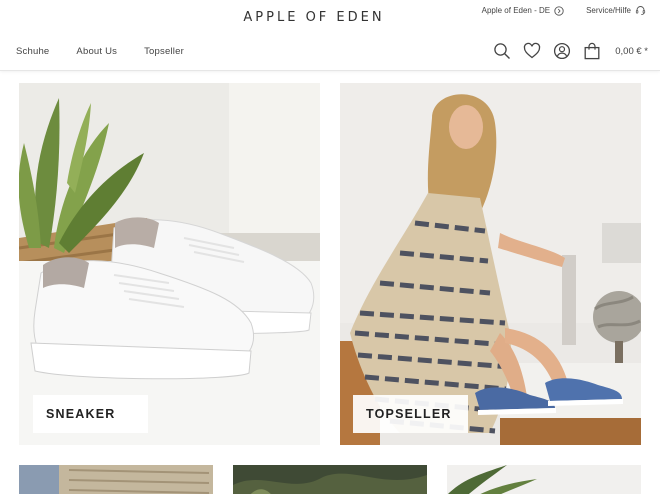 The width and height of the screenshot is (660, 494). I want to click on main-navigation: Schuhe About Us Topseller, so click(100, 51).